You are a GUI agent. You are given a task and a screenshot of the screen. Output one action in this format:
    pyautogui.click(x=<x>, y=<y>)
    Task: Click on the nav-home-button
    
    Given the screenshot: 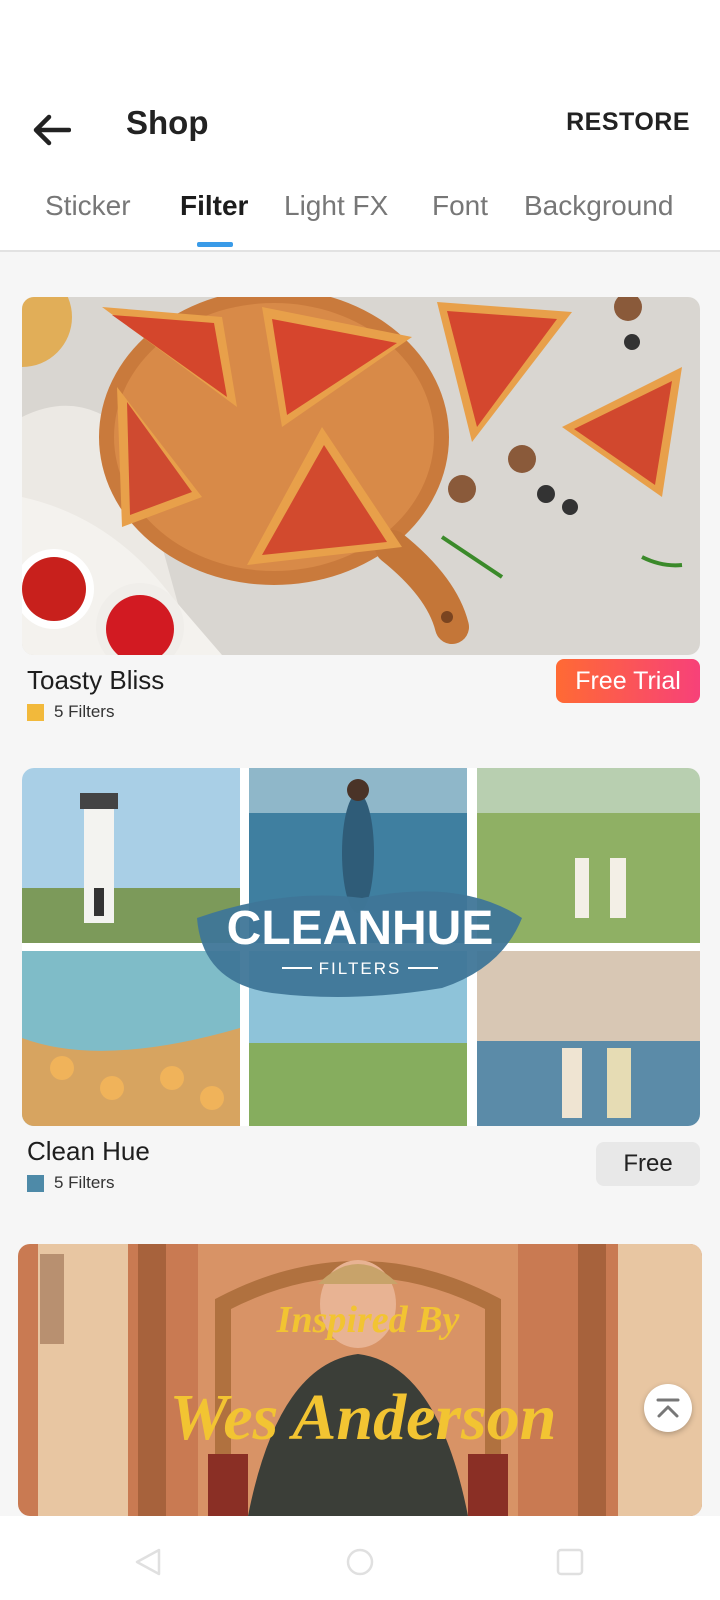 What is the action you would take?
    pyautogui.click(x=360, y=1562)
    